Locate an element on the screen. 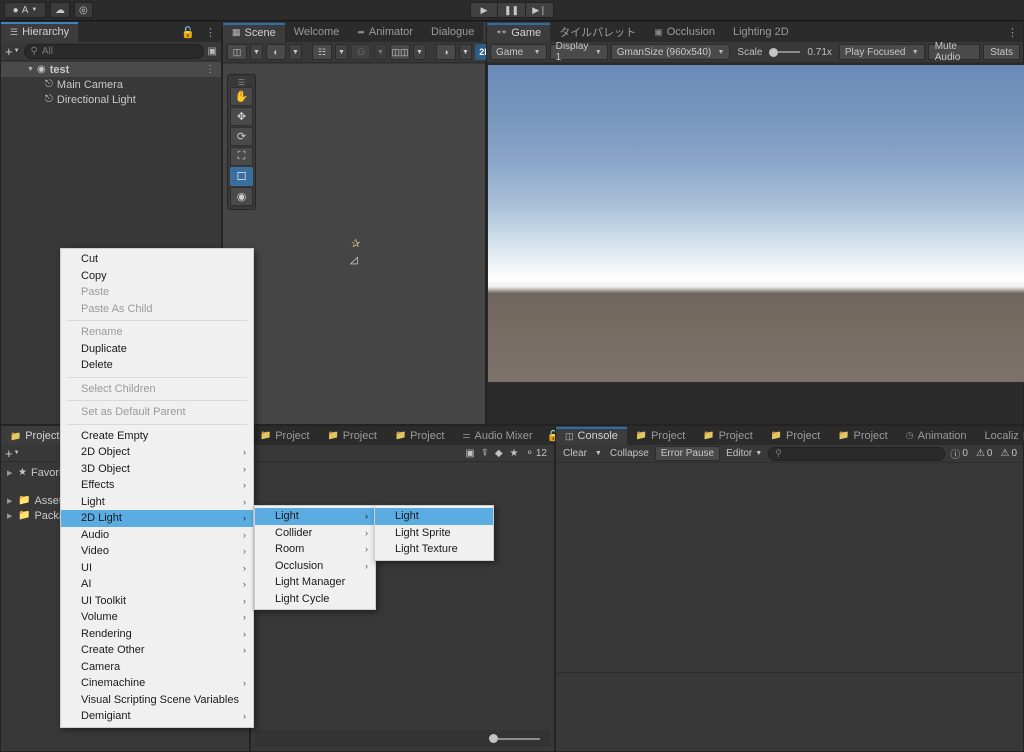  submenu-item-room: Room › is located at coordinates (315, 549).